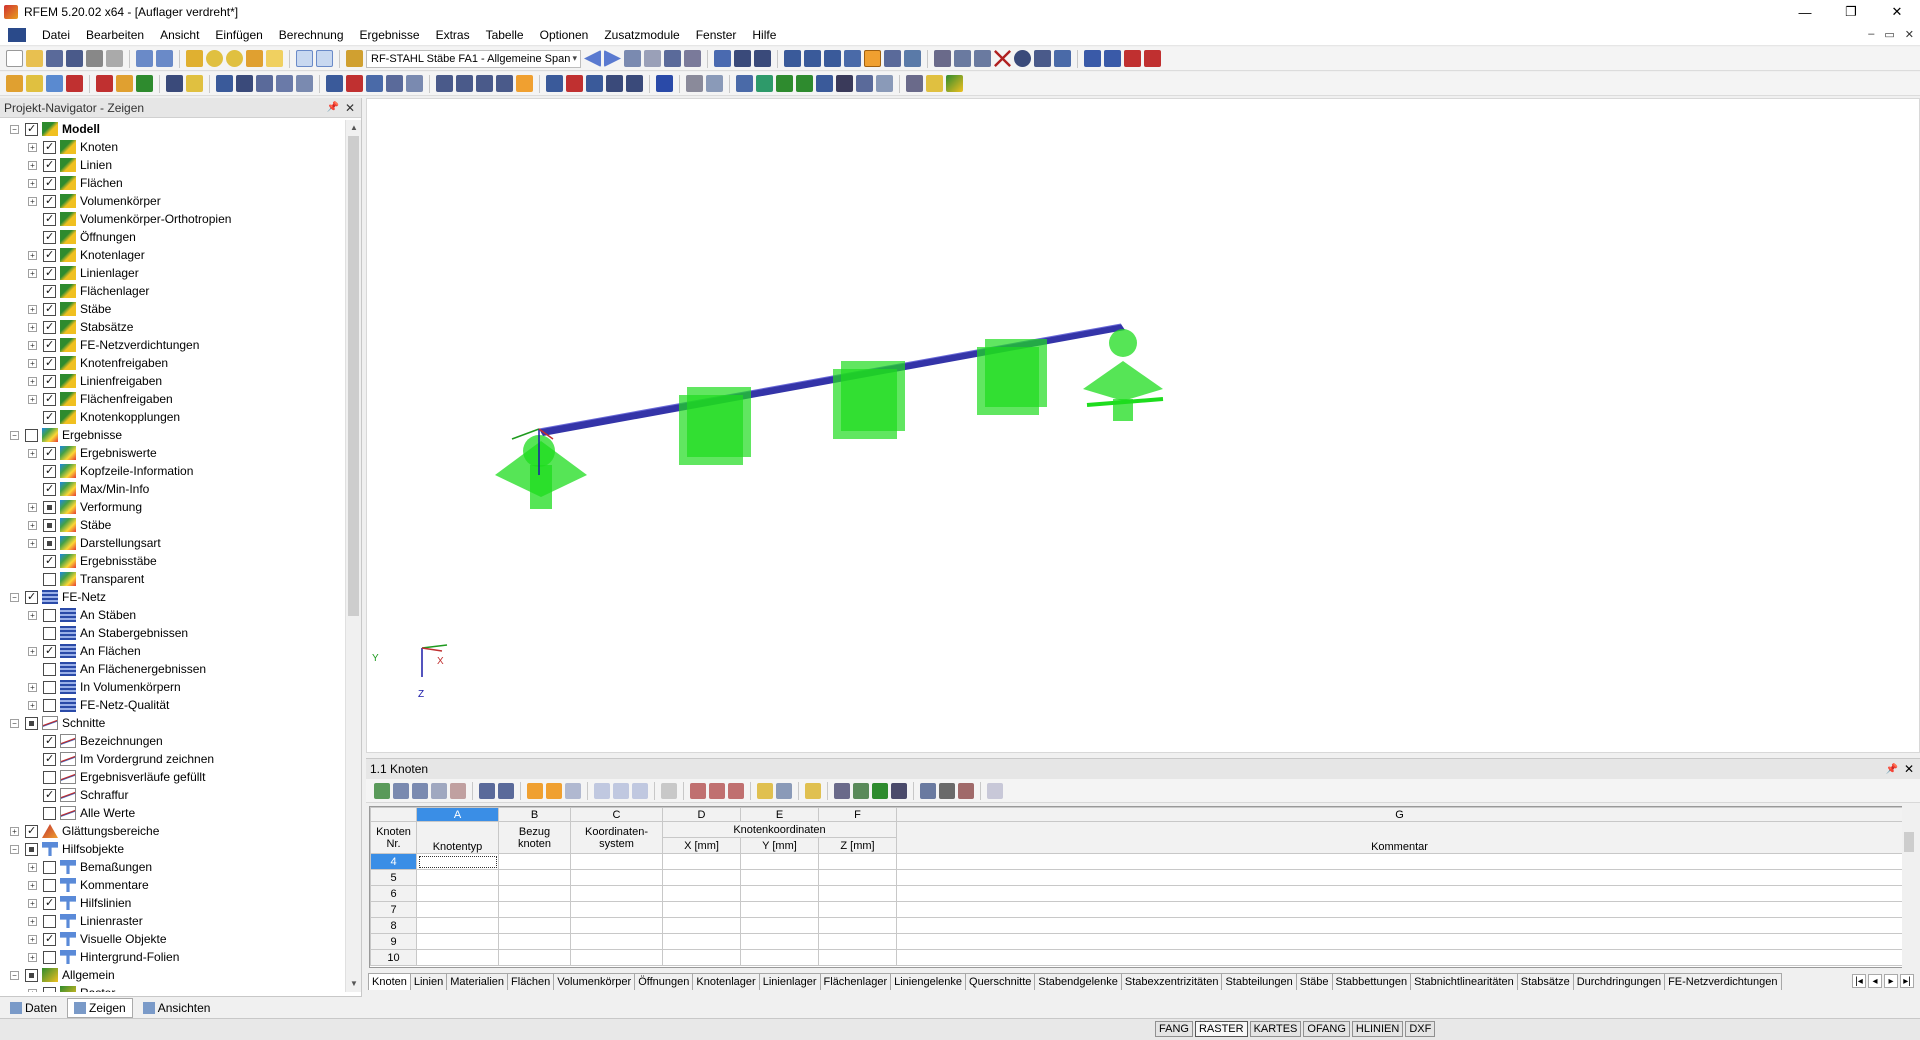 This screenshot has height=1040, width=1920. I want to click on grid-points-icon, so click(844, 83).